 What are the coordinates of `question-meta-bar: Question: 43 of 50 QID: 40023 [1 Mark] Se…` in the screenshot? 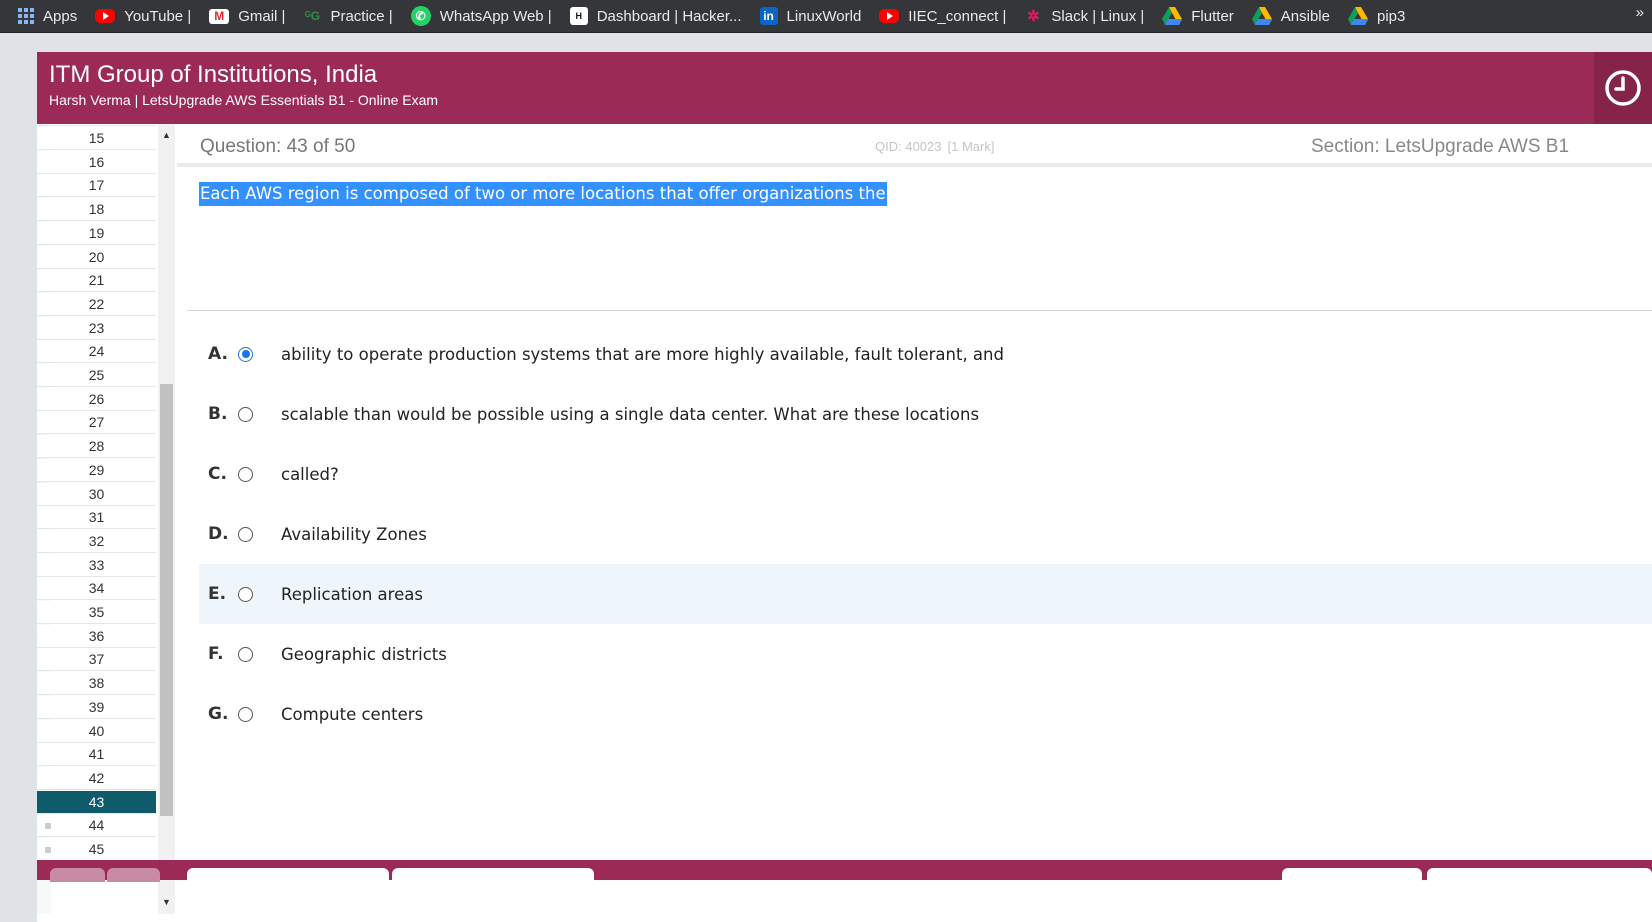 It's located at (914, 145).